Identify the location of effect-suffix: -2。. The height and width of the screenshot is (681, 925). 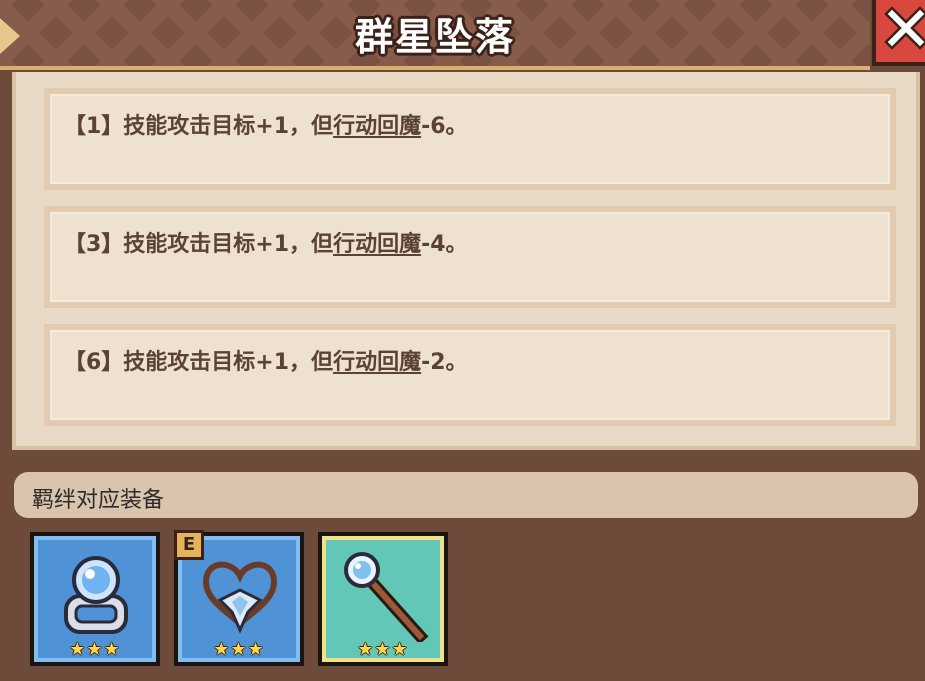
(444, 362).